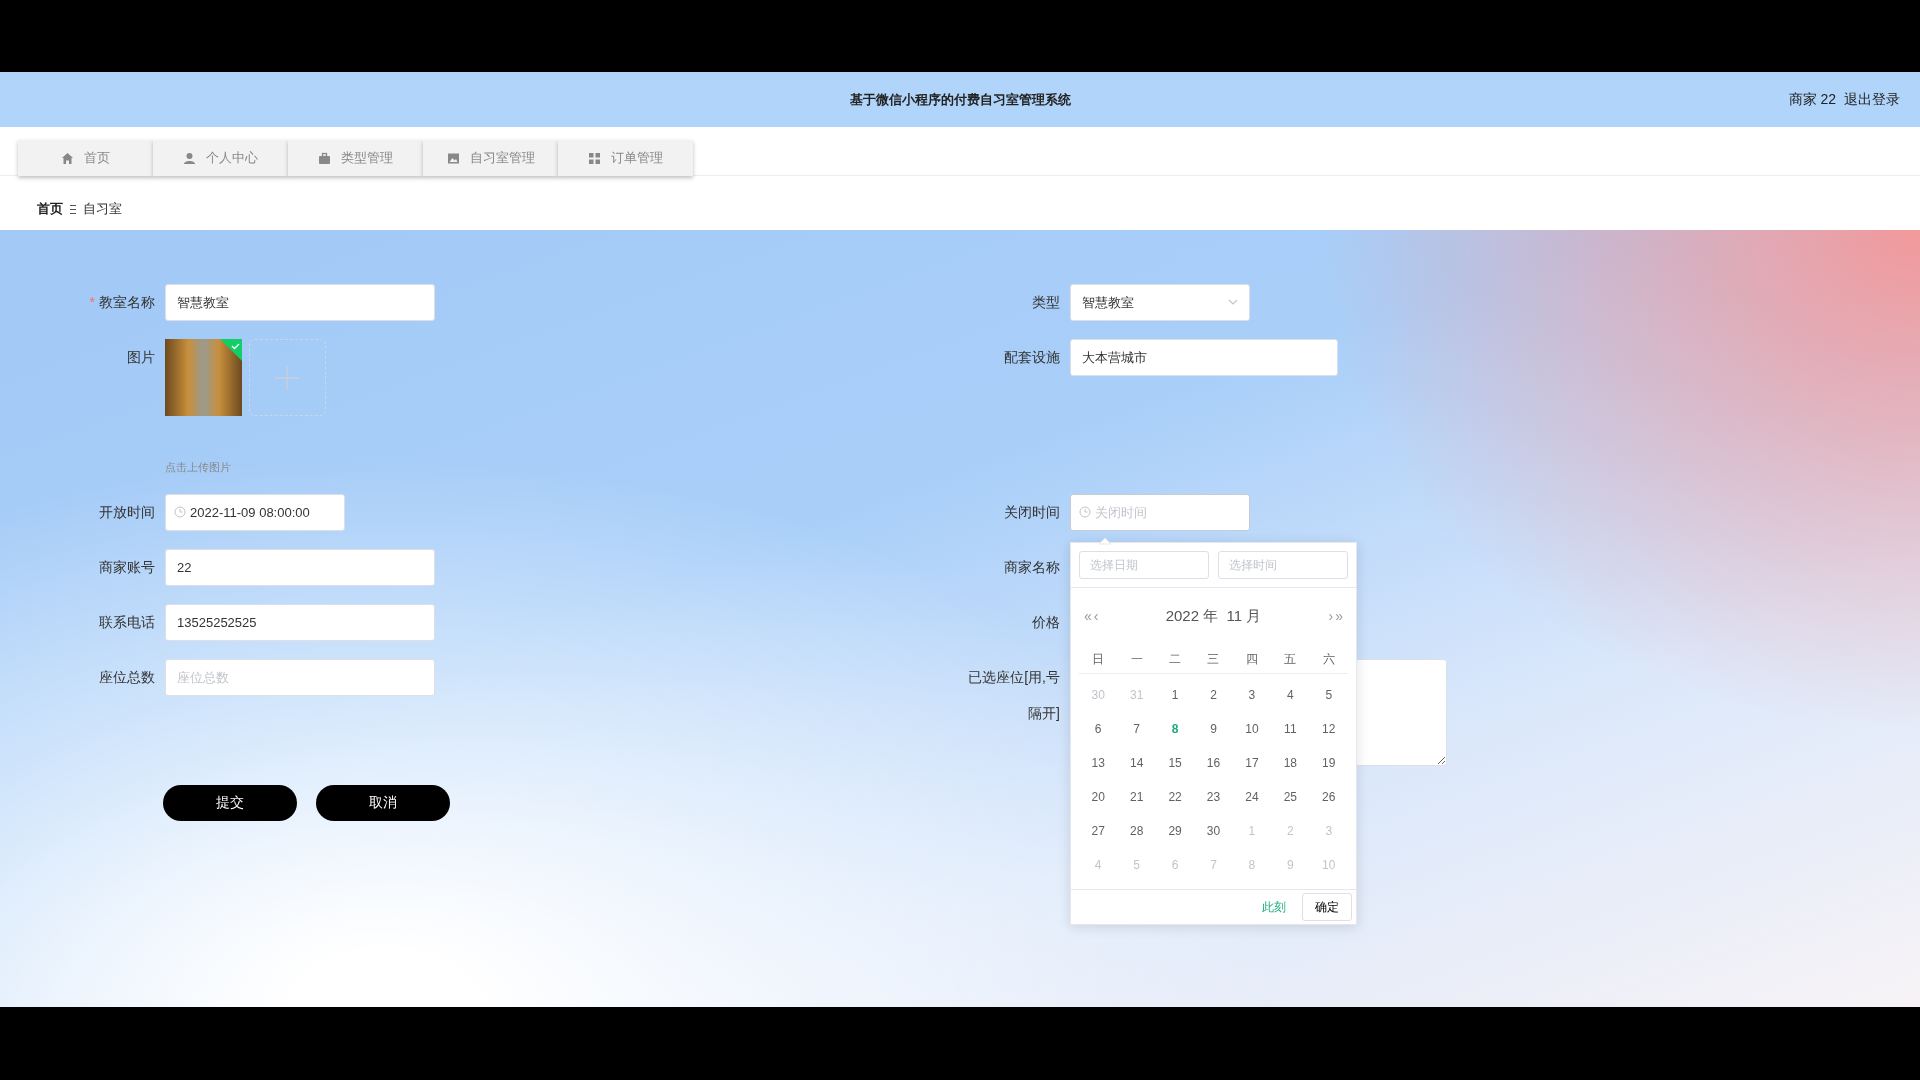 The width and height of the screenshot is (1920, 1080). What do you see at coordinates (1032, 357) in the screenshot?
I see `field-label: 配套设施` at bounding box center [1032, 357].